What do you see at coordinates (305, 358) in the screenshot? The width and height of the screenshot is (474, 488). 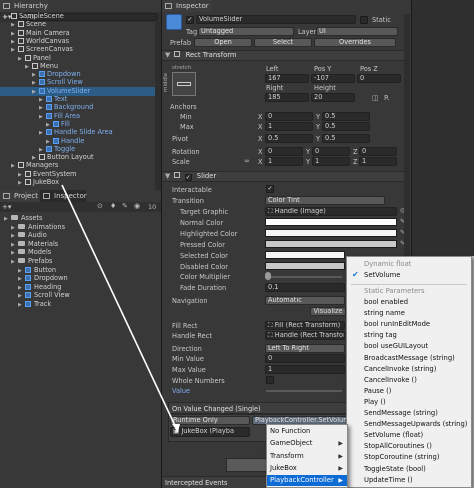 I see `min-value-field: 0` at bounding box center [305, 358].